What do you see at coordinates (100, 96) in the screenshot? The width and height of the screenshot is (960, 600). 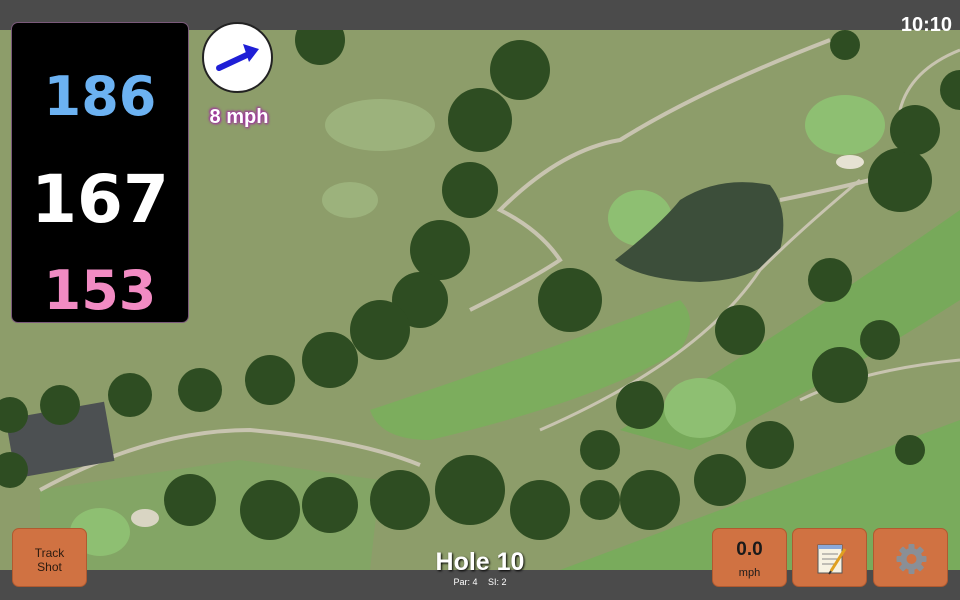 I see `back-distance: 186` at bounding box center [100, 96].